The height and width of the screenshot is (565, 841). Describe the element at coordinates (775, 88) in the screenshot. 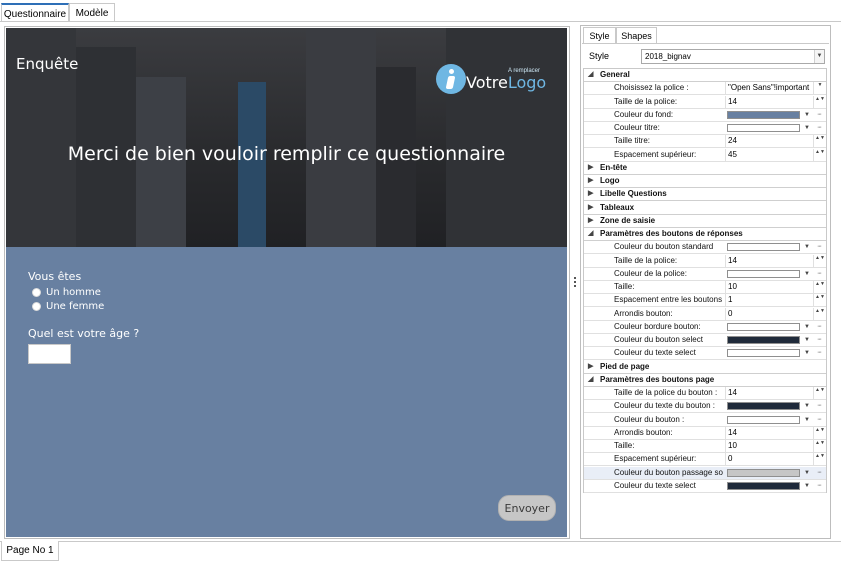

I see `property-value: "Open Sans"!important` at that location.